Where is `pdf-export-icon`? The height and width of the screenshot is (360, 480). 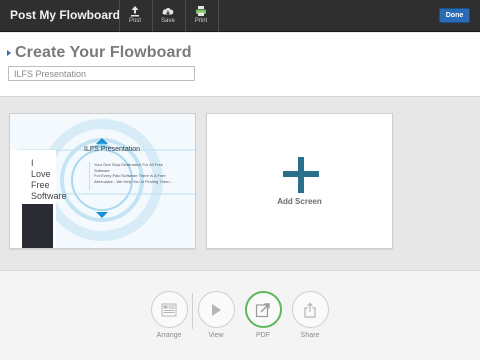
pdf-export-icon is located at coordinates (262, 309).